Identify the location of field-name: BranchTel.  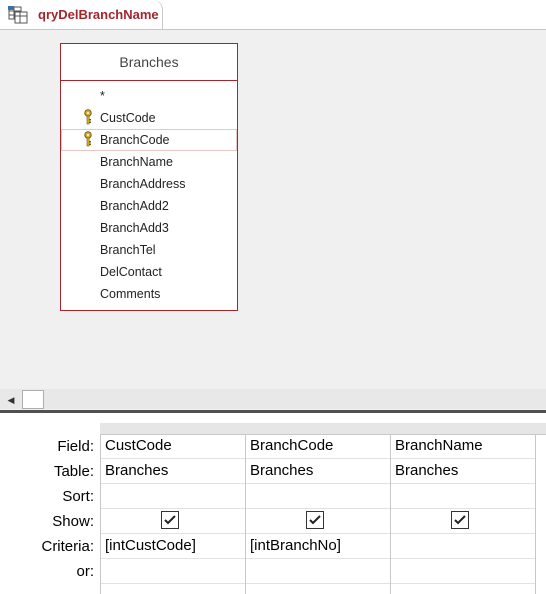
(128, 250).